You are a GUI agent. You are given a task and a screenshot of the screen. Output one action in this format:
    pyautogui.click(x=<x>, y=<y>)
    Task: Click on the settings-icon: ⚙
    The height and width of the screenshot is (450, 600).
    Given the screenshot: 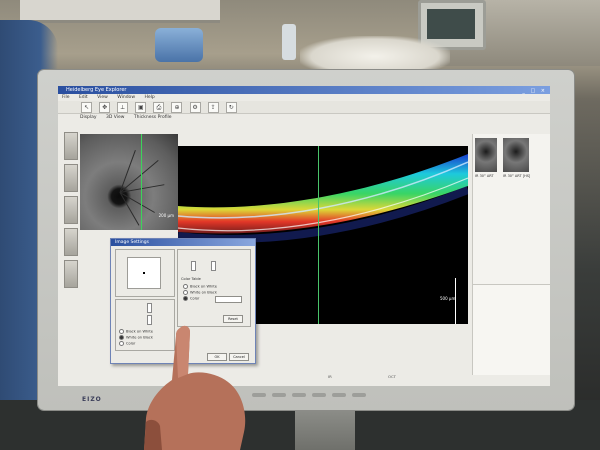 What is the action you would take?
    pyautogui.click(x=195, y=107)
    